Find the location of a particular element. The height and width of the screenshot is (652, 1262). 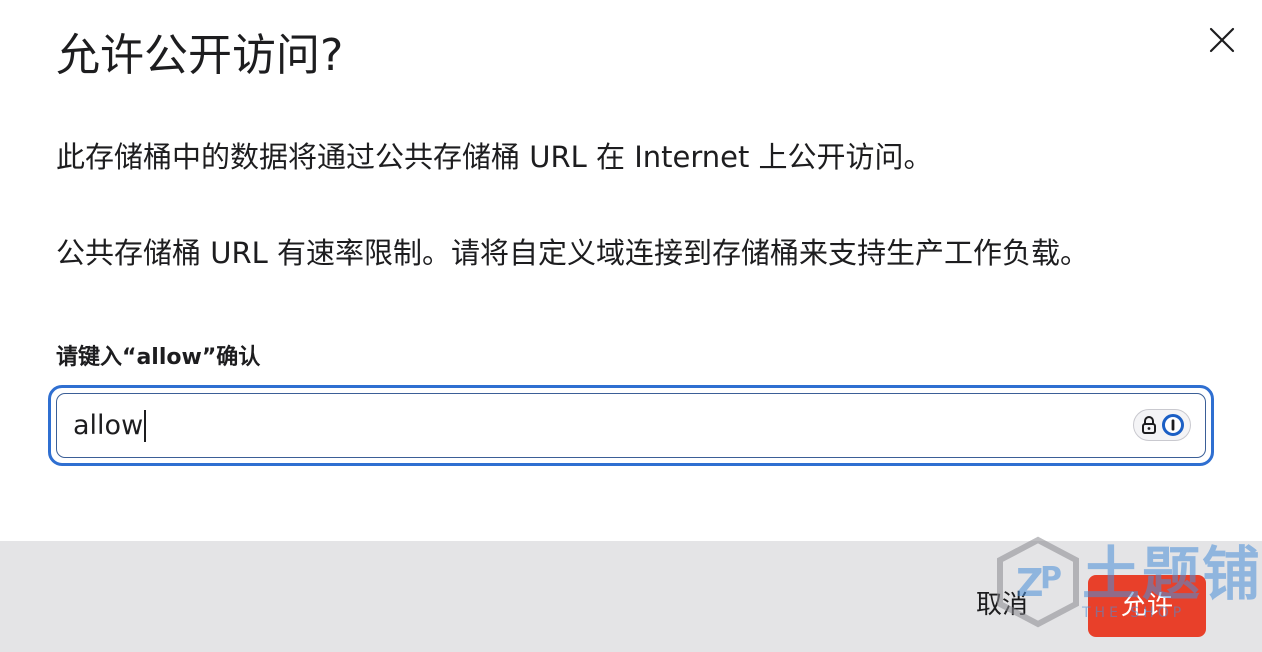

allow-button: 允许 is located at coordinates (1147, 606).